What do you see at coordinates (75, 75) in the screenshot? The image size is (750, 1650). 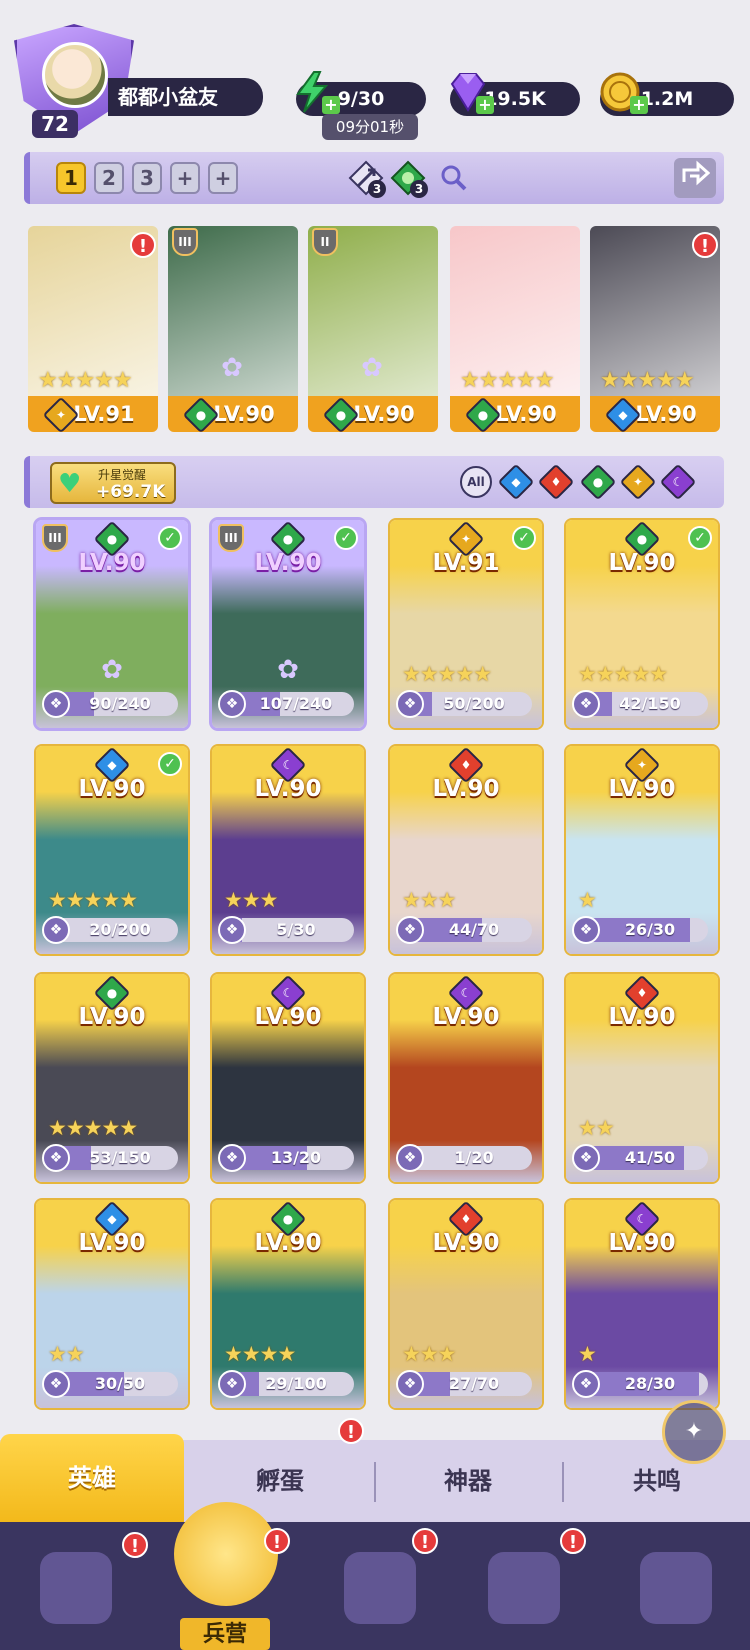 I see `avatar-portrait` at bounding box center [75, 75].